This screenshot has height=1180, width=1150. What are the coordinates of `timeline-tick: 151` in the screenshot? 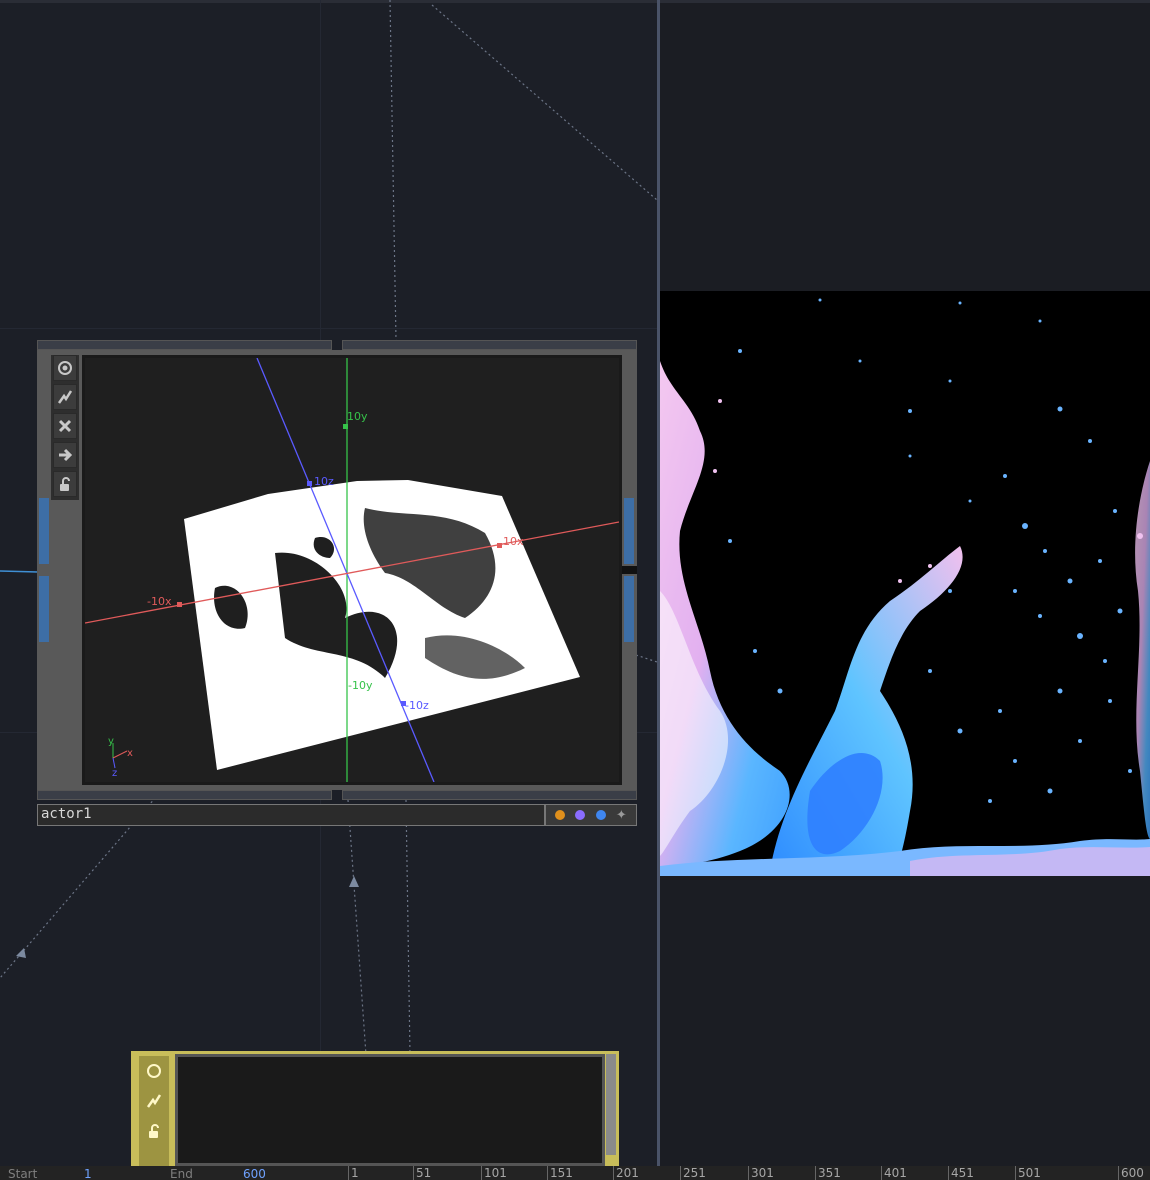 It's located at (560, 1173).